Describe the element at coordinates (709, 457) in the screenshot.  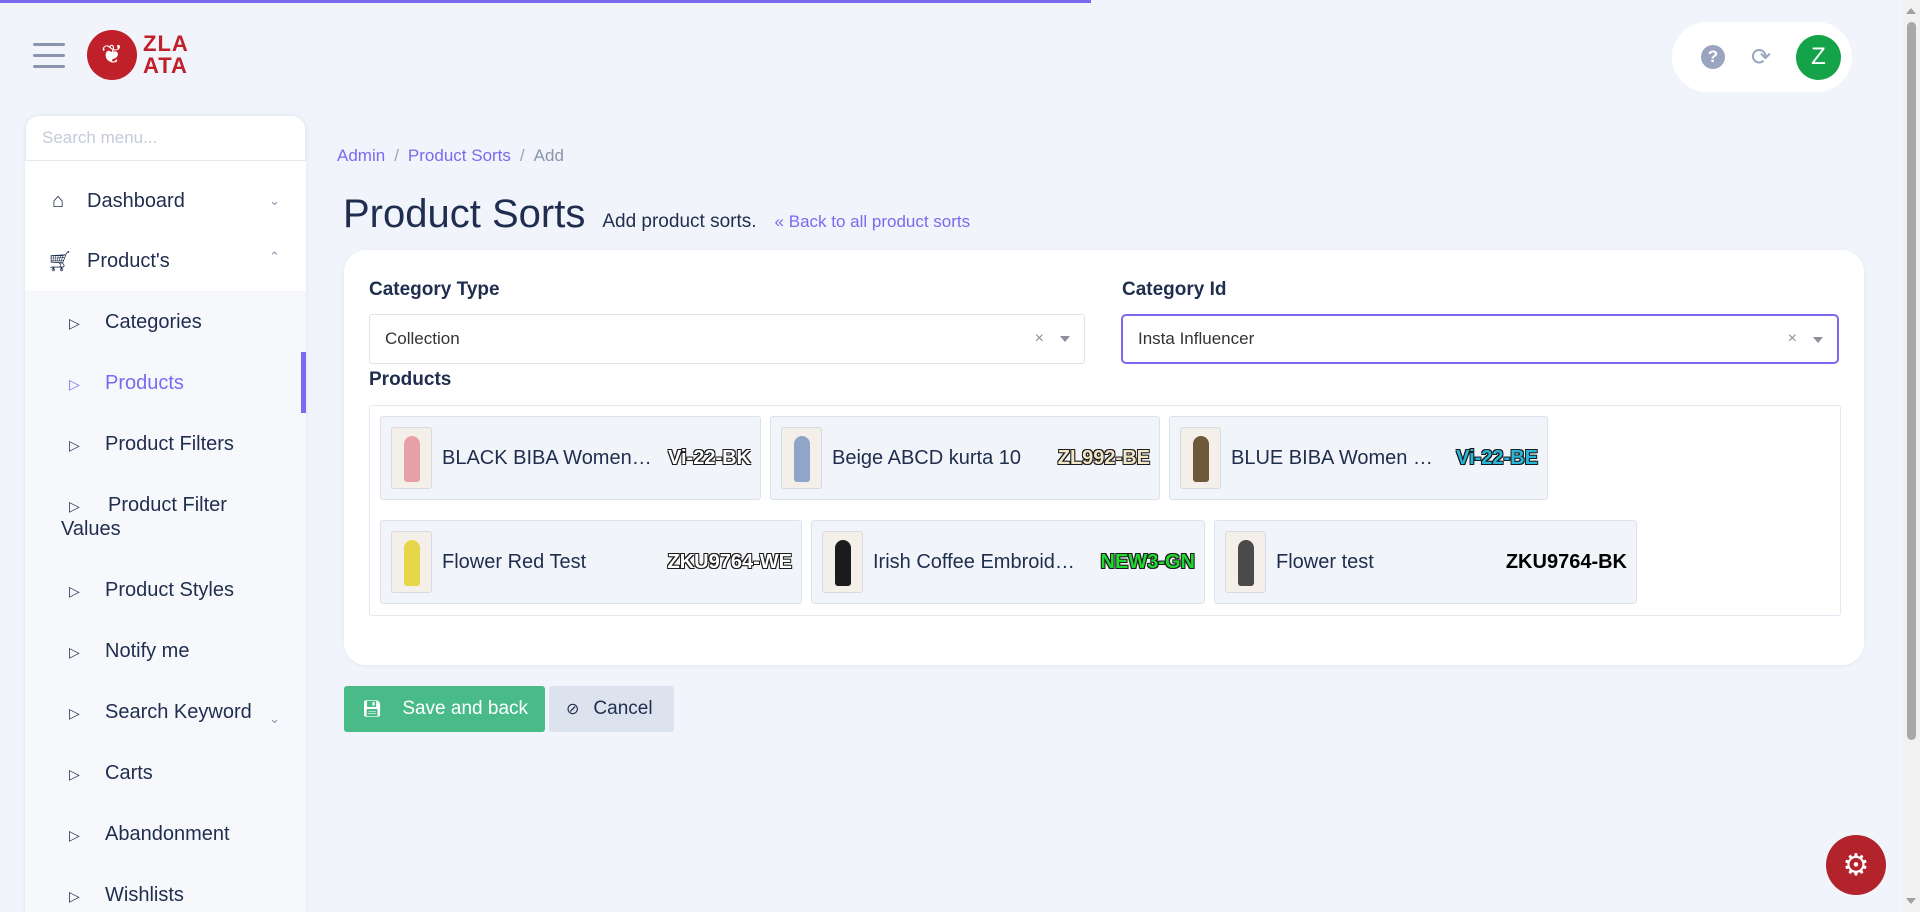
I see `product-sku: Vi-22-BK` at that location.